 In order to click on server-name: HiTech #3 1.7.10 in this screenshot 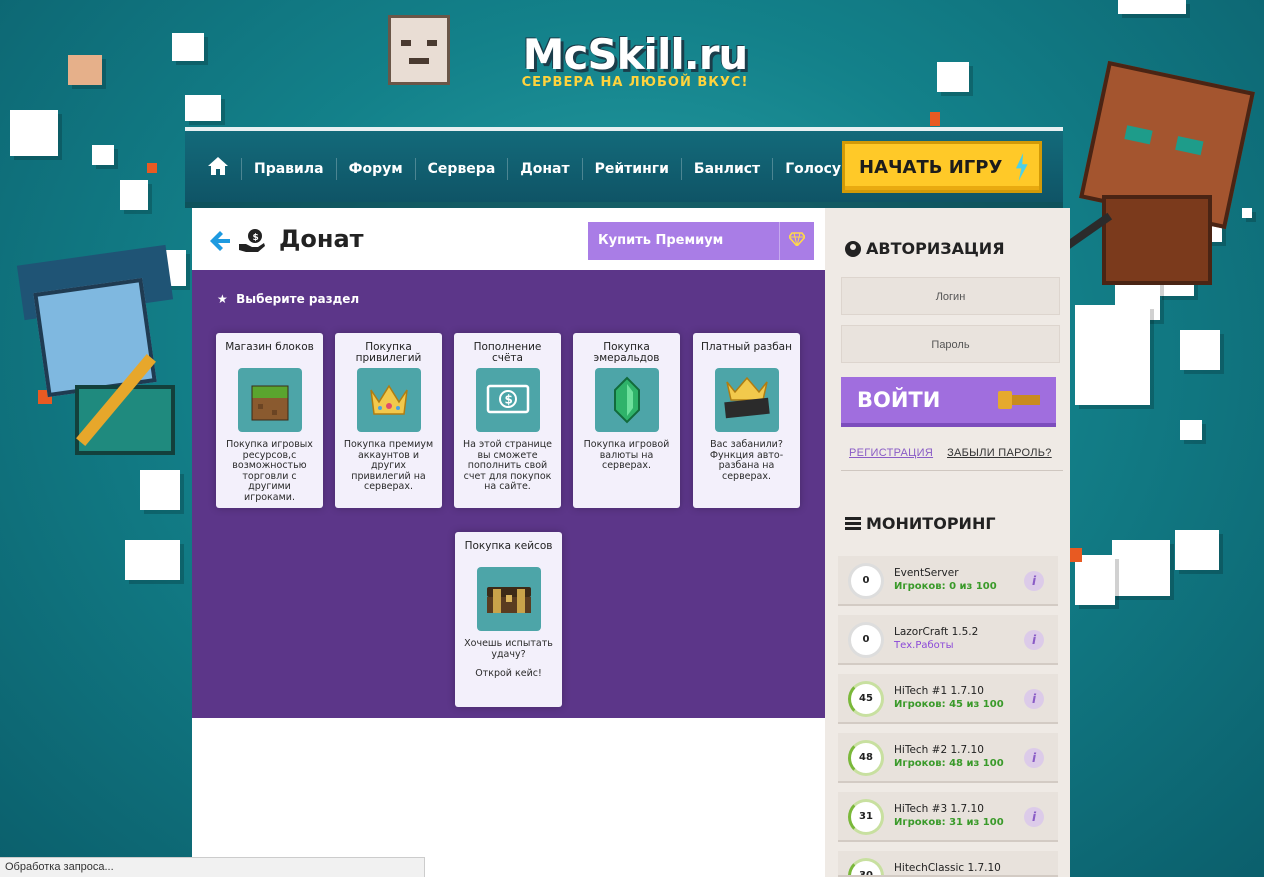, I will do `click(939, 809)`.